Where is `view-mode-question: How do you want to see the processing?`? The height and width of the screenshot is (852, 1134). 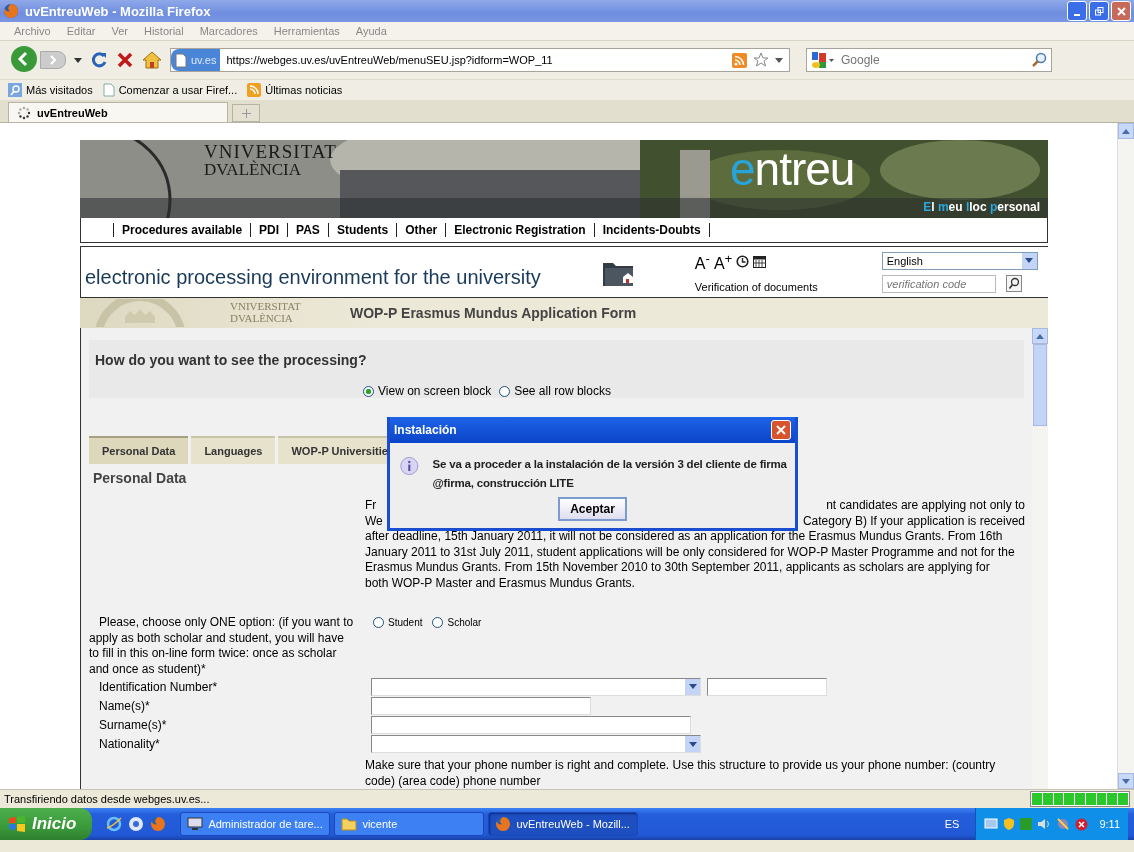
view-mode-question: How do you want to see the processing? is located at coordinates (231, 360).